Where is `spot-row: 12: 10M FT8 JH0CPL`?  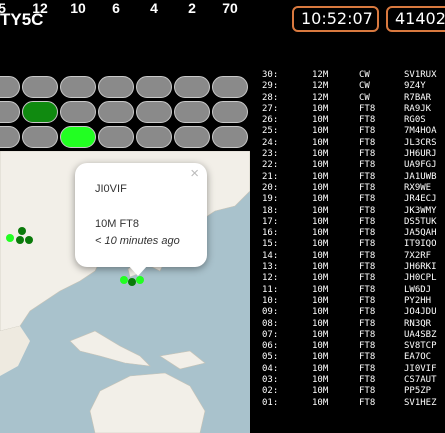 spot-row: 12: 10M FT8 JH0CPL is located at coordinates (353, 278).